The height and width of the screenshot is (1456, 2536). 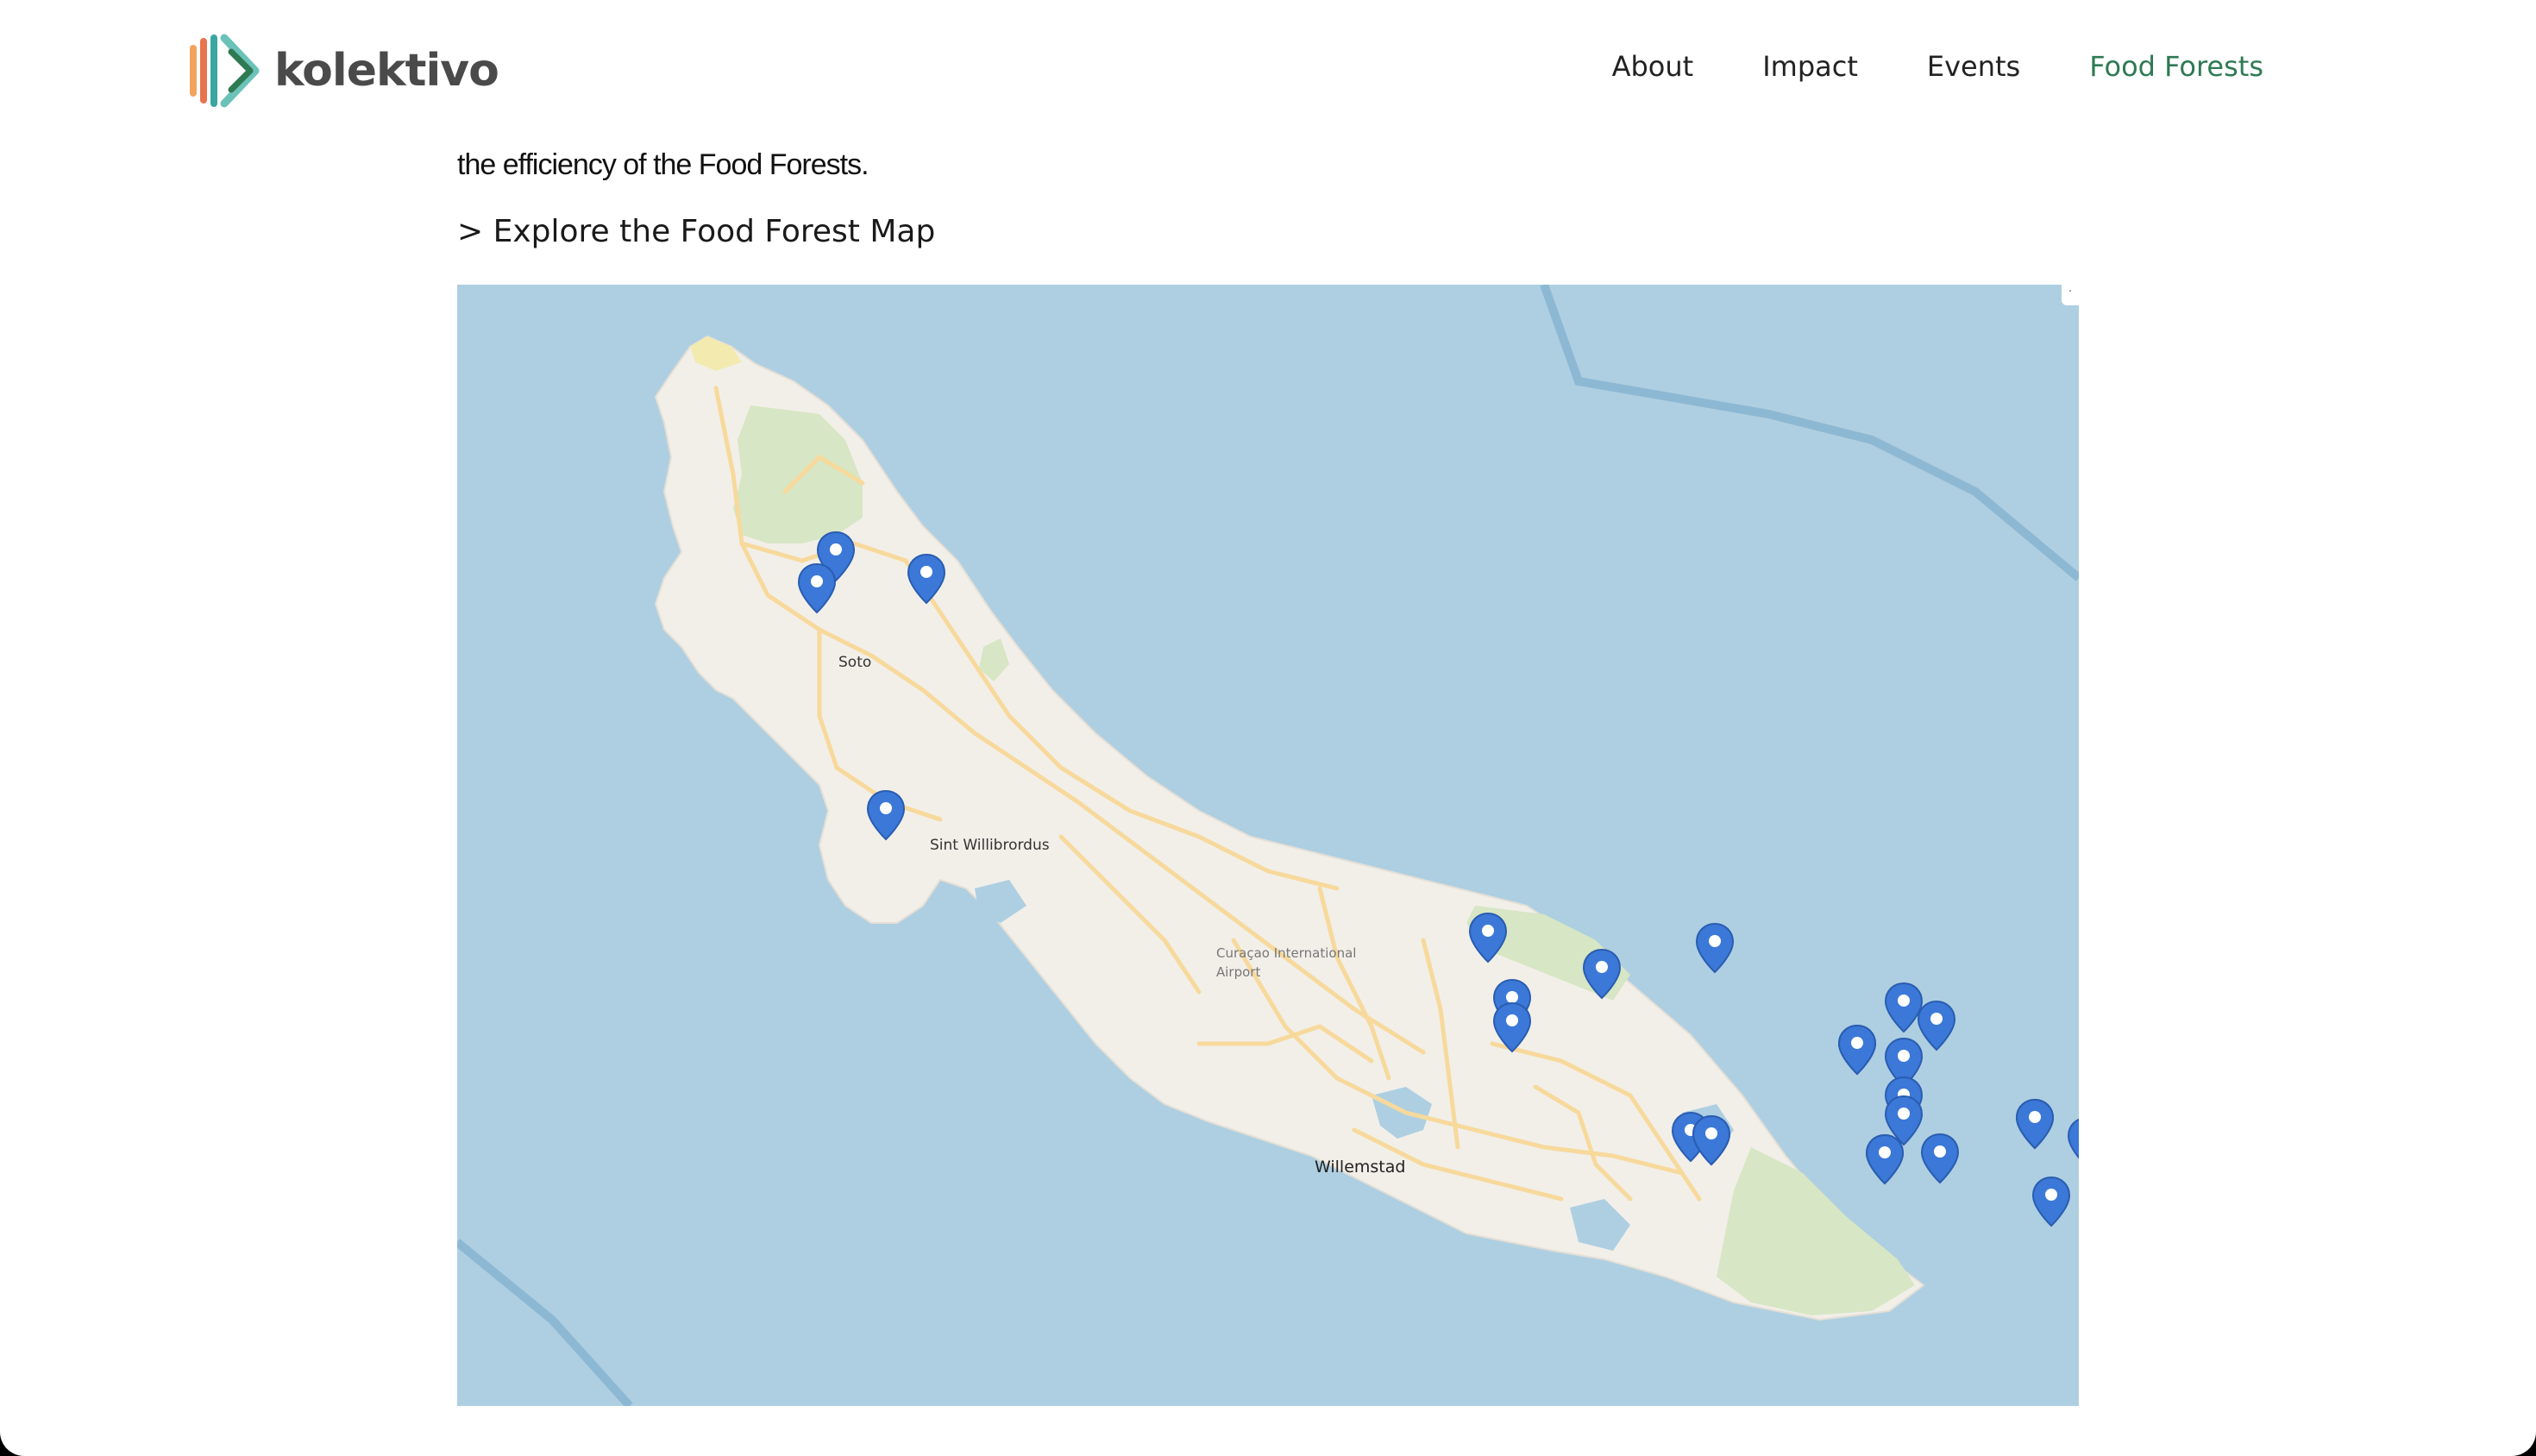 I want to click on map-attribution-toggle: ·, so click(x=2070, y=295).